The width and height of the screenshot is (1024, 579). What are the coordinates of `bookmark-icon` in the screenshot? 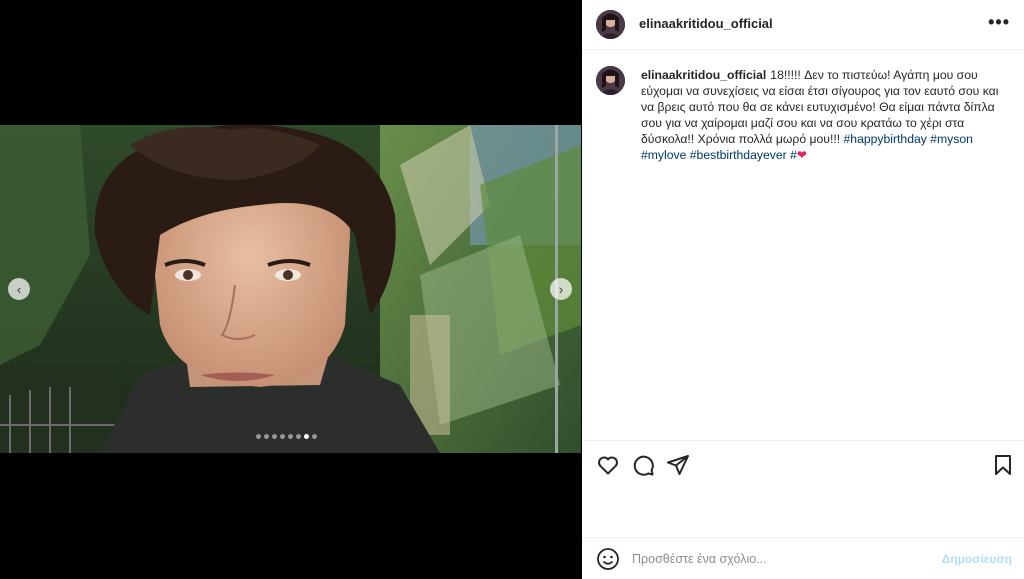 It's located at (1003, 465).